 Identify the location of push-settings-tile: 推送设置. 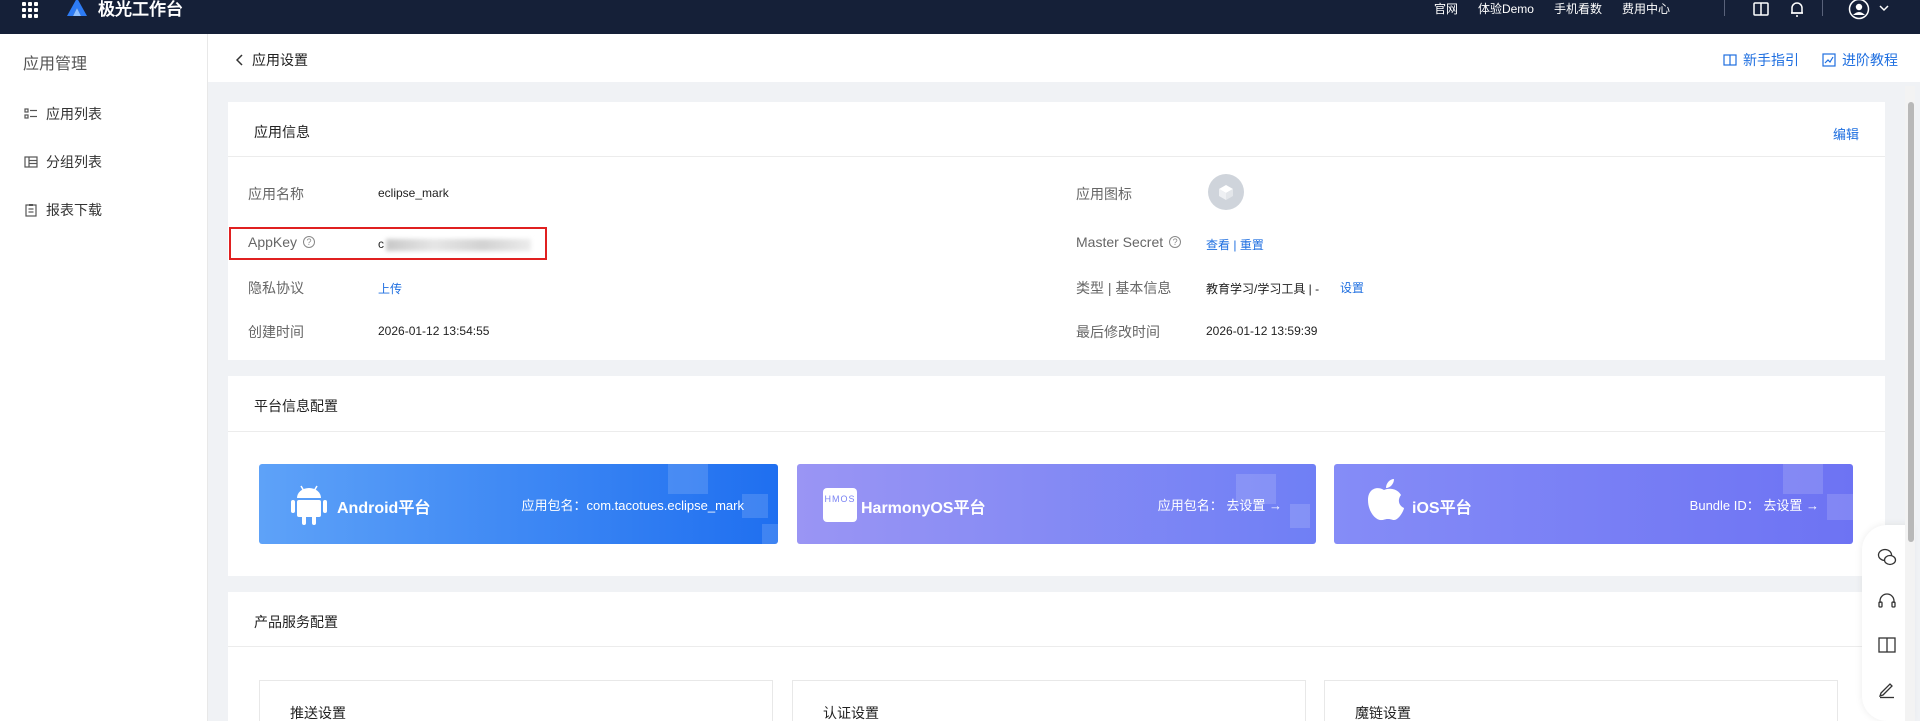
(516, 700).